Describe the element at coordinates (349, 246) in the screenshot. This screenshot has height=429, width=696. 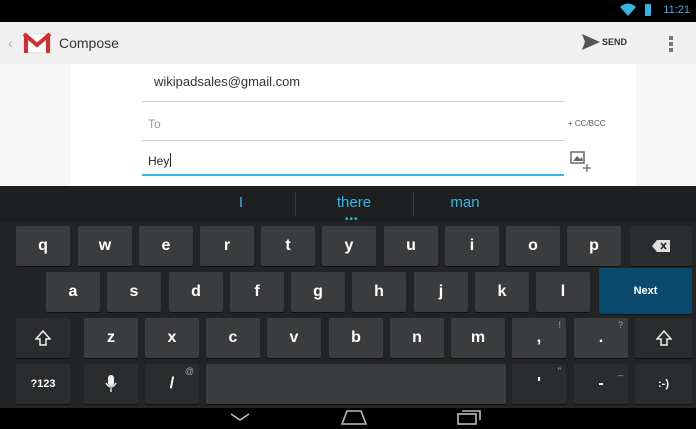
I see `key-y: y` at that location.